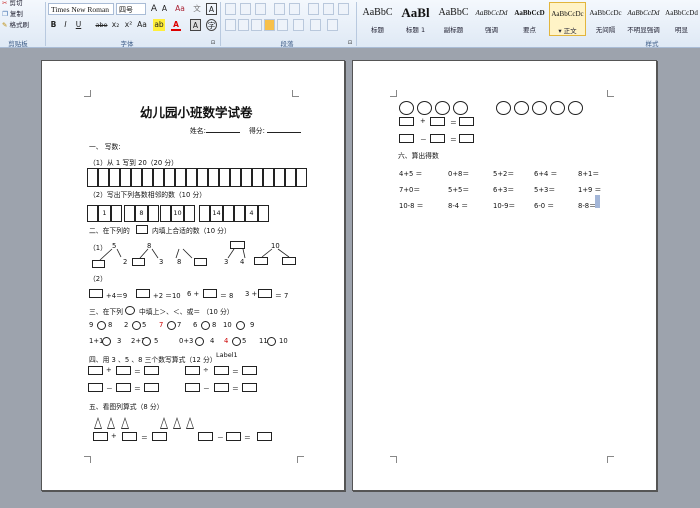  I want to click on shrink-font-button: A, so click(164, 9).